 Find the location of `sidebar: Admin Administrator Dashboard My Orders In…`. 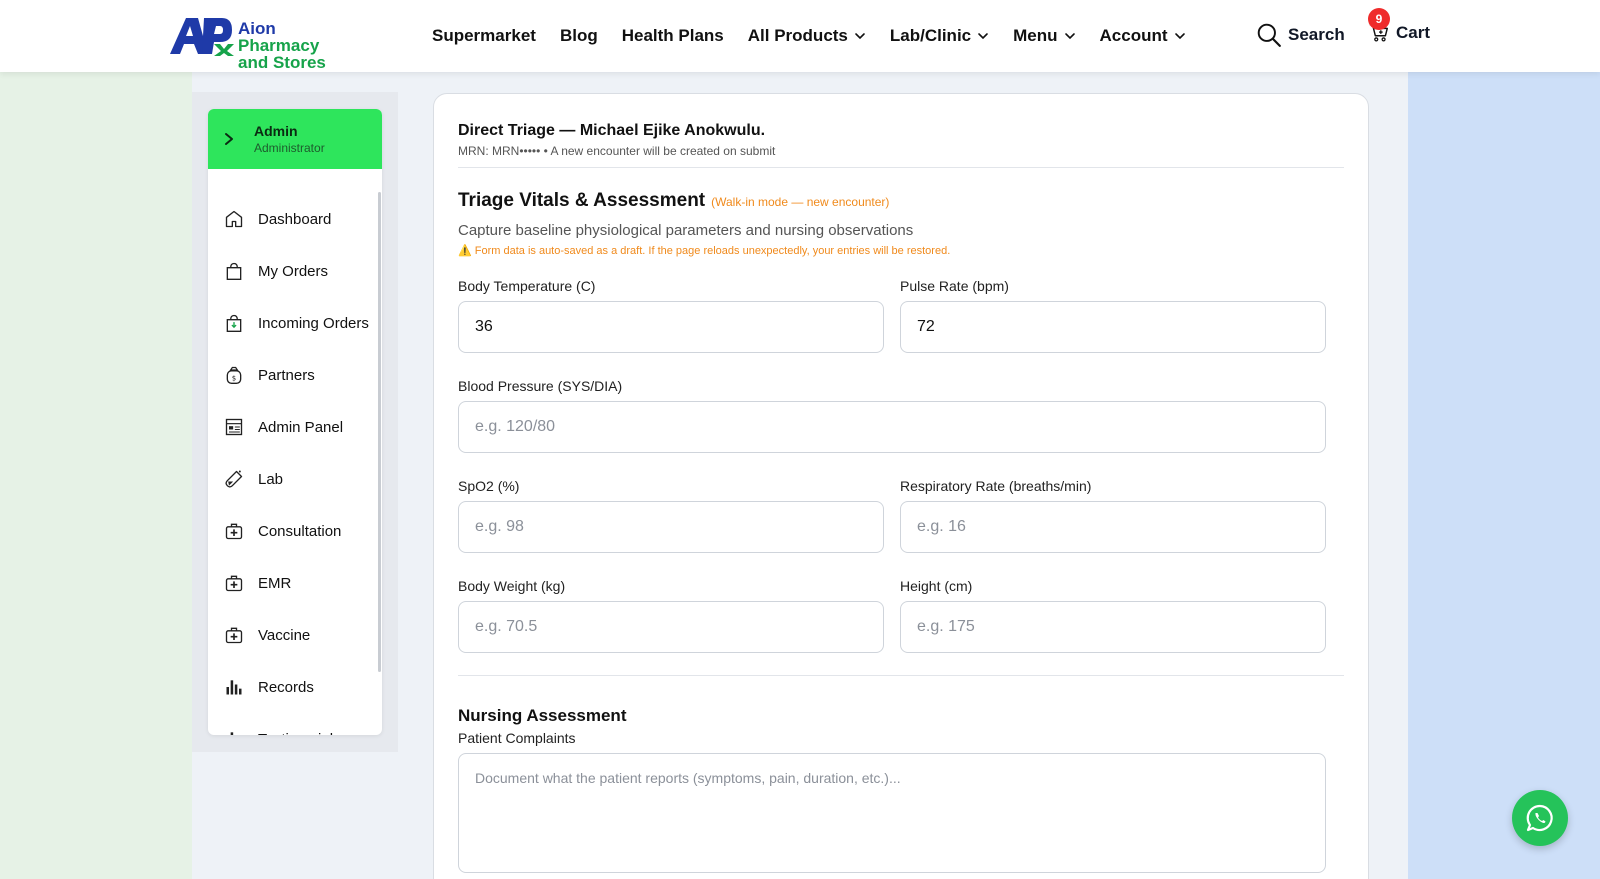

sidebar: Admin Administrator Dashboard My Orders In… is located at coordinates (295, 422).